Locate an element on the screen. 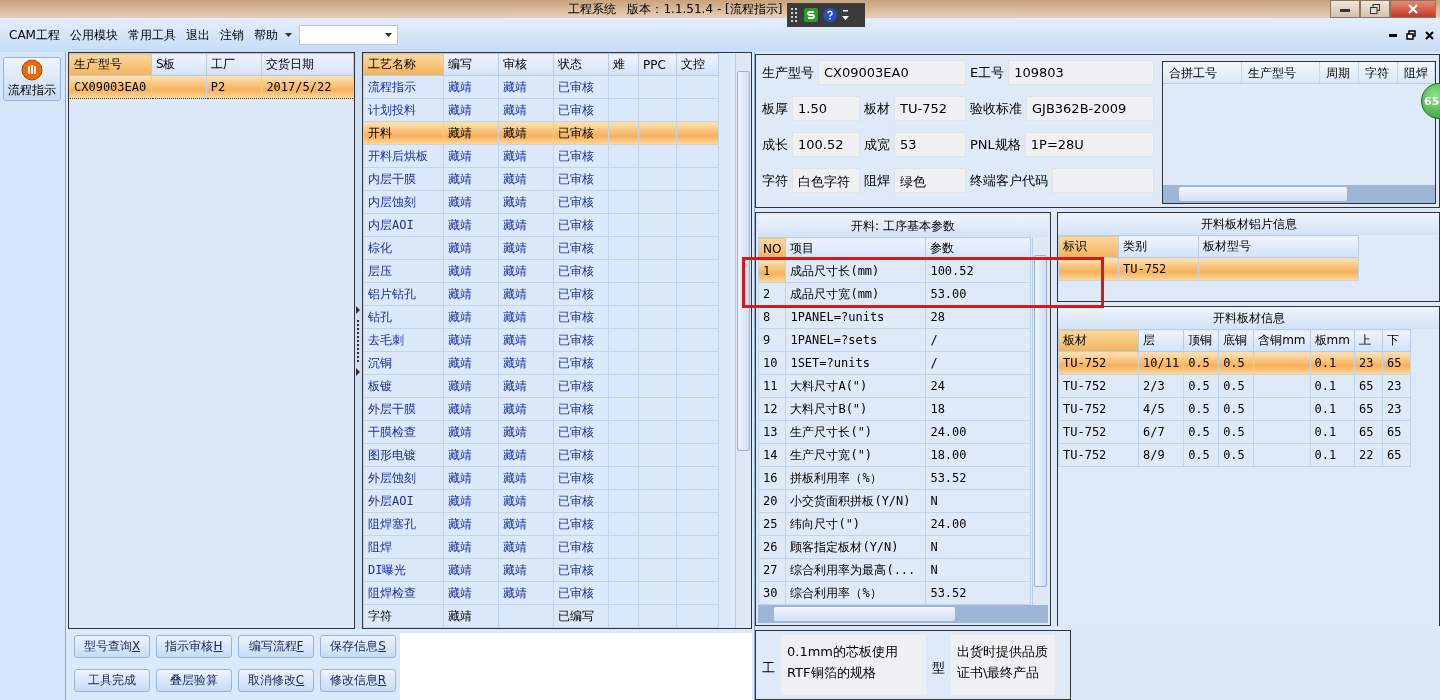 The image size is (1440, 700). table-cell: 1PANEL=?sets is located at coordinates (855, 340).